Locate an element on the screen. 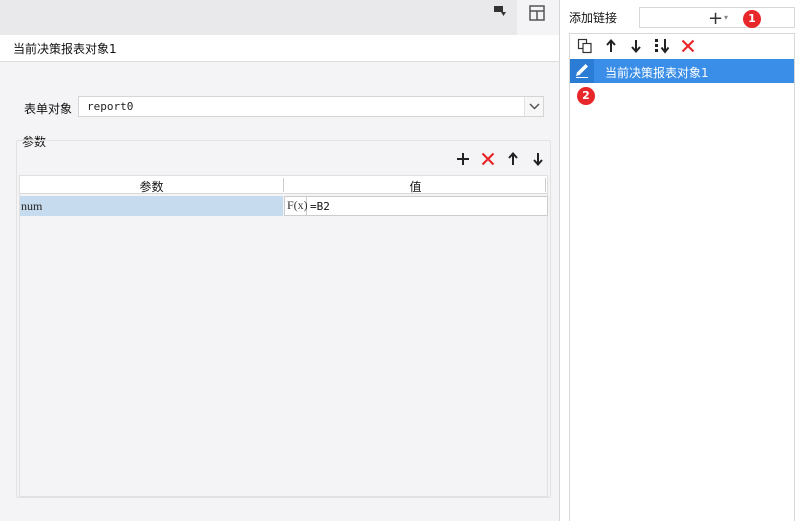 The width and height of the screenshot is (803, 521). layout-toggle-icon is located at coordinates (538, 17).